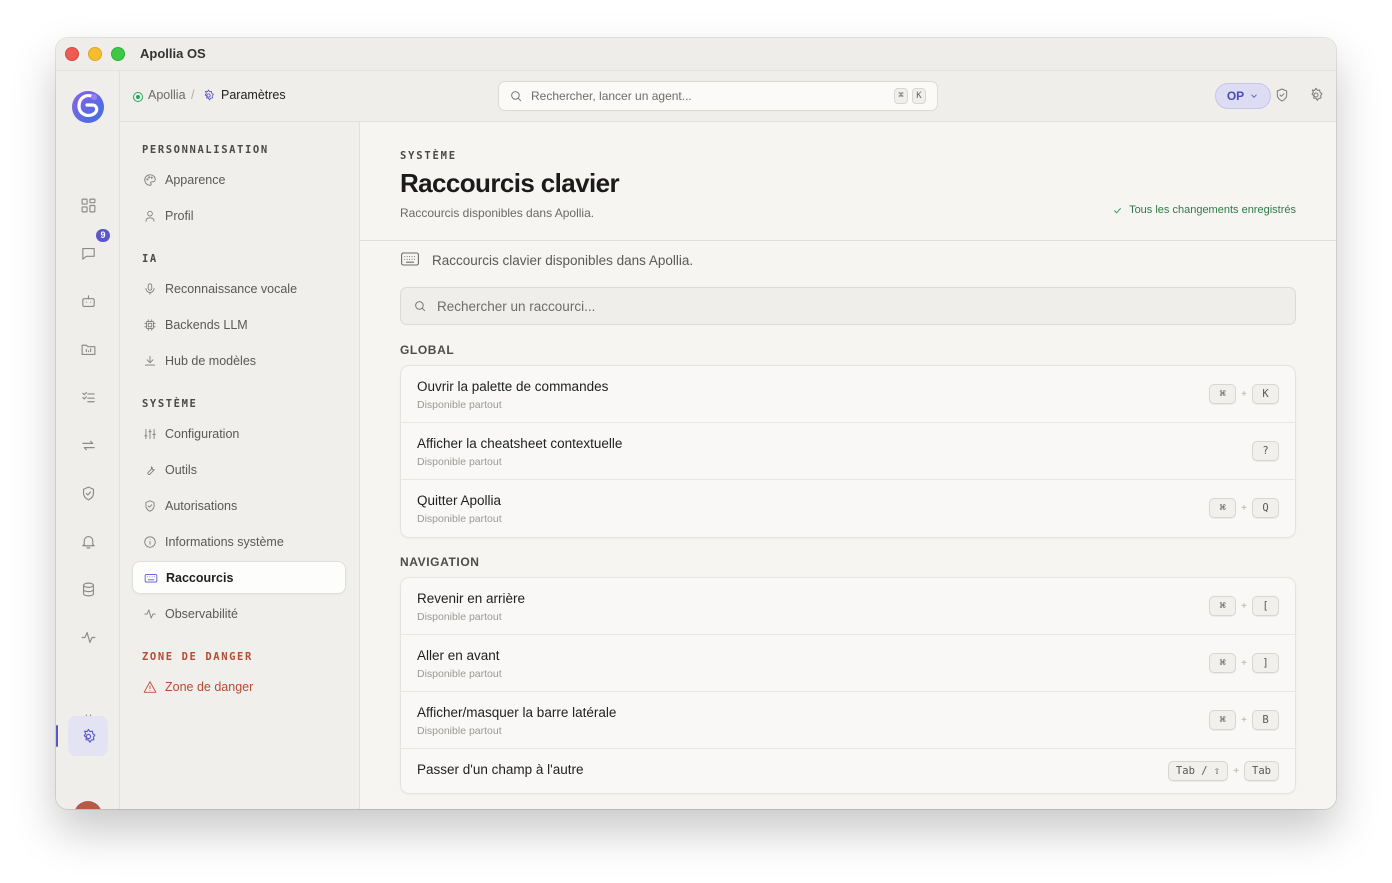  I want to click on shortcut-keys: ?, so click(1265, 451).